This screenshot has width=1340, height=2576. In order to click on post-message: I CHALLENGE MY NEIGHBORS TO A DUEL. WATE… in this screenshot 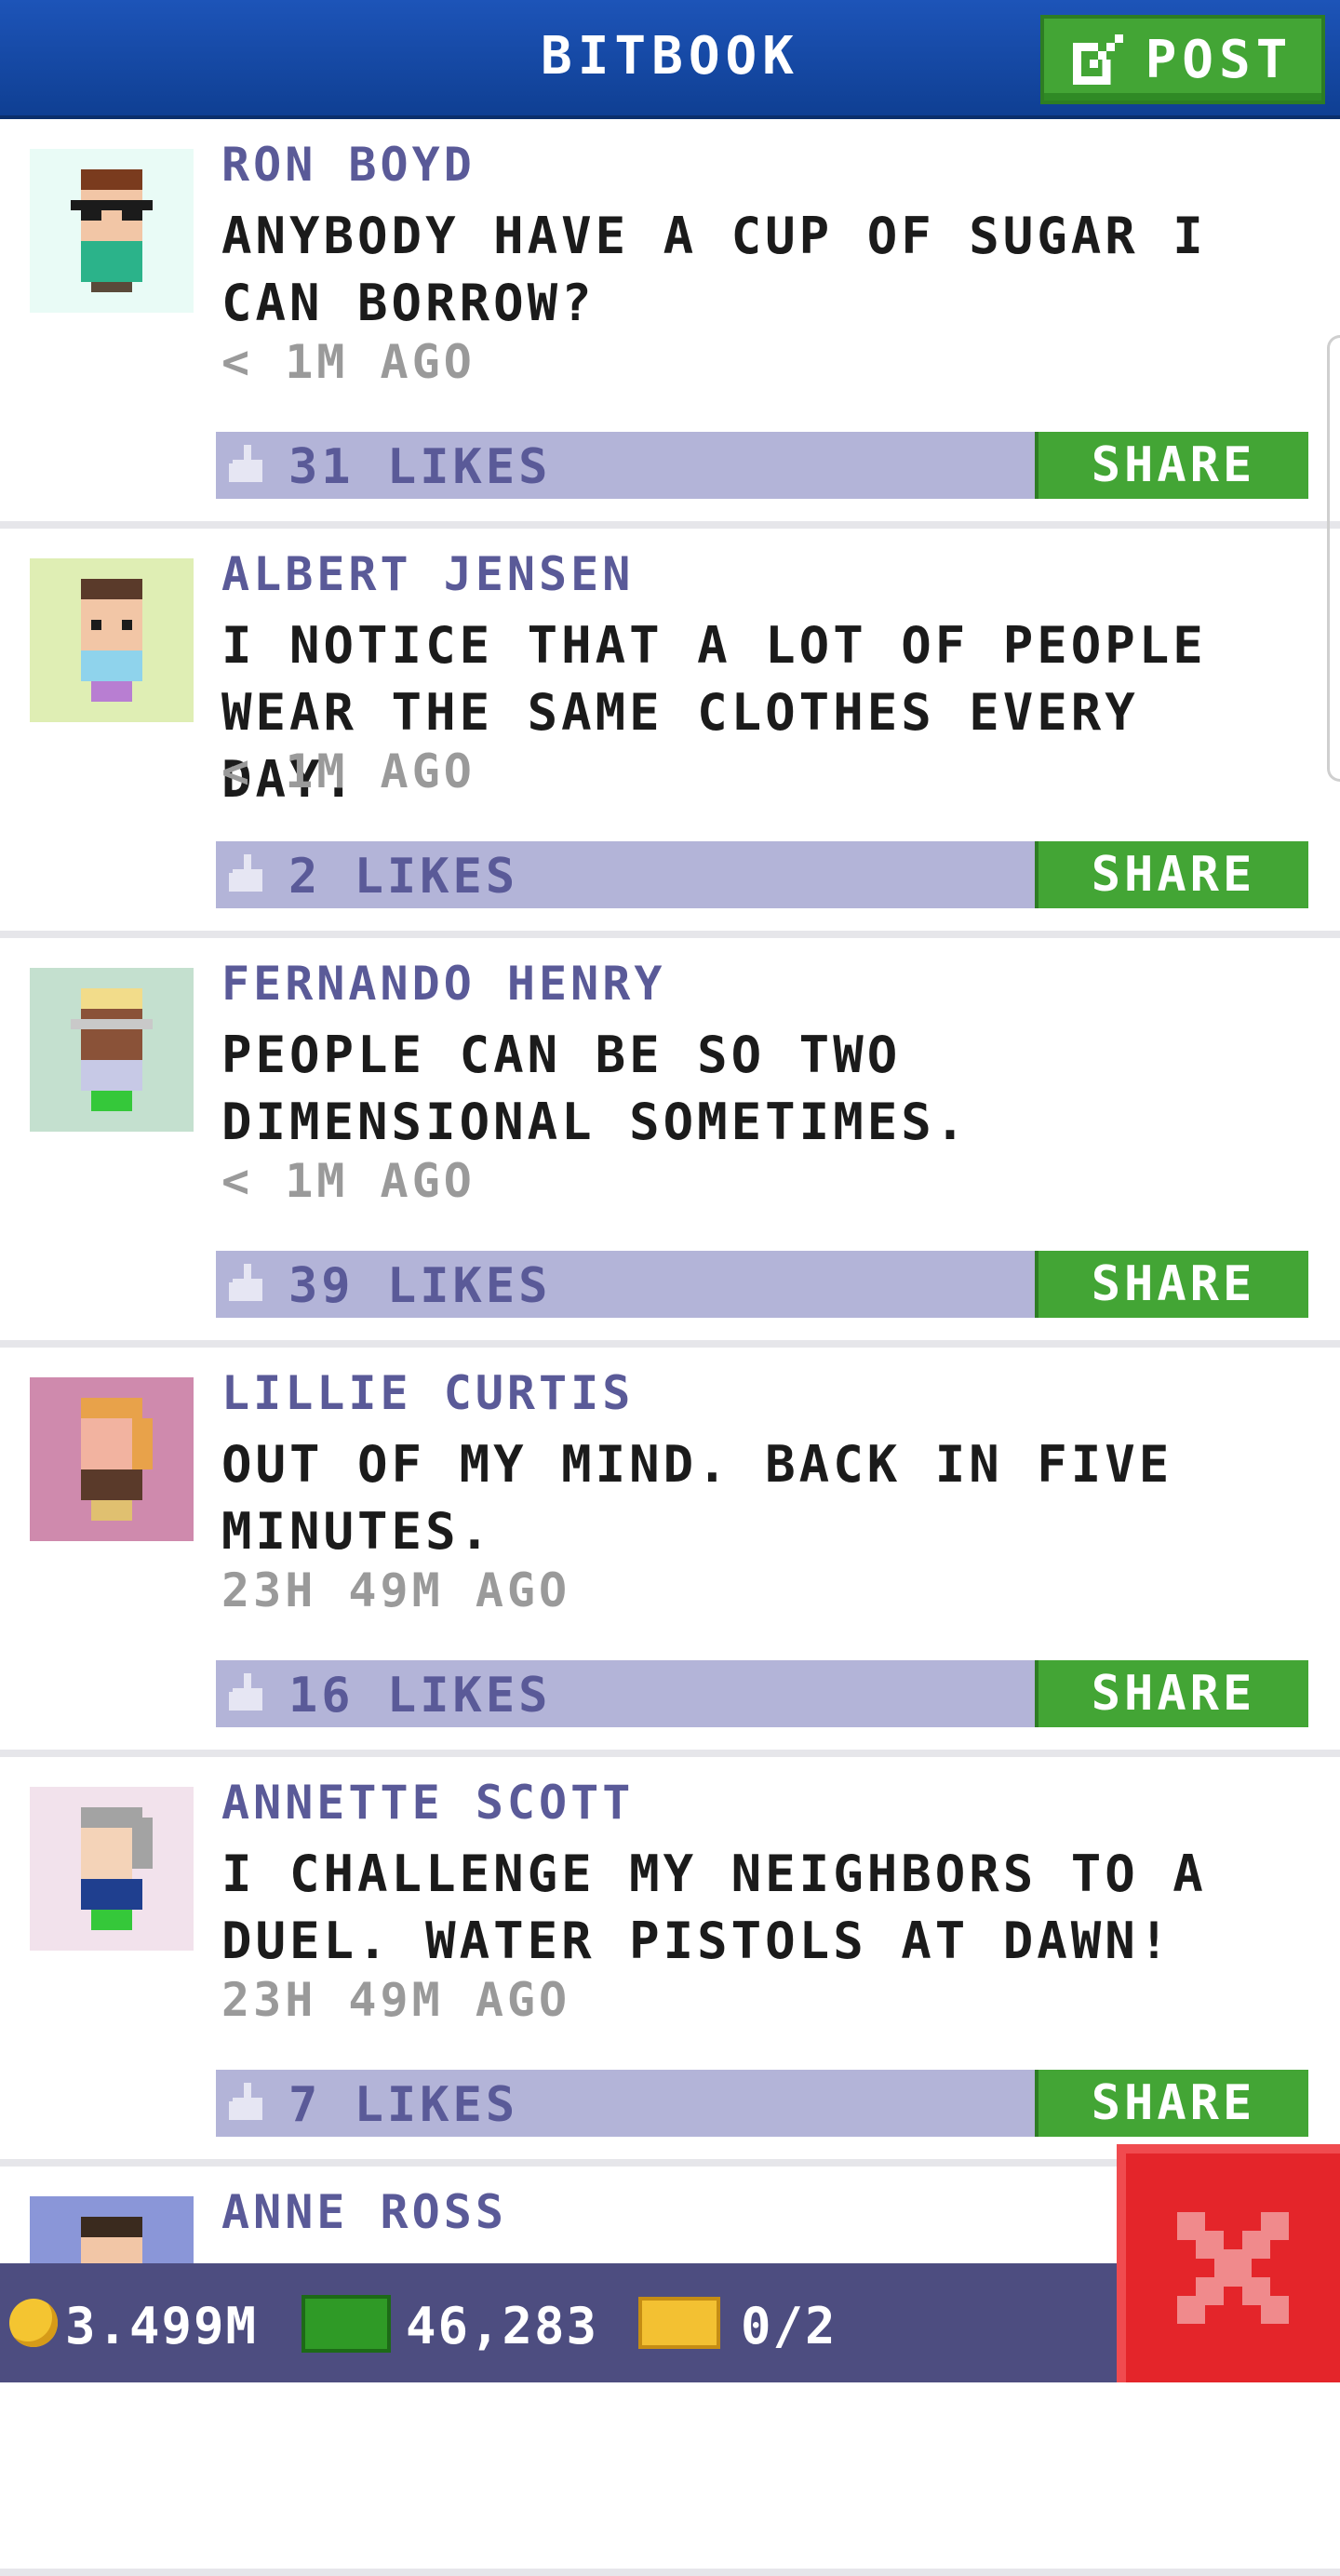, I will do `click(714, 1907)`.